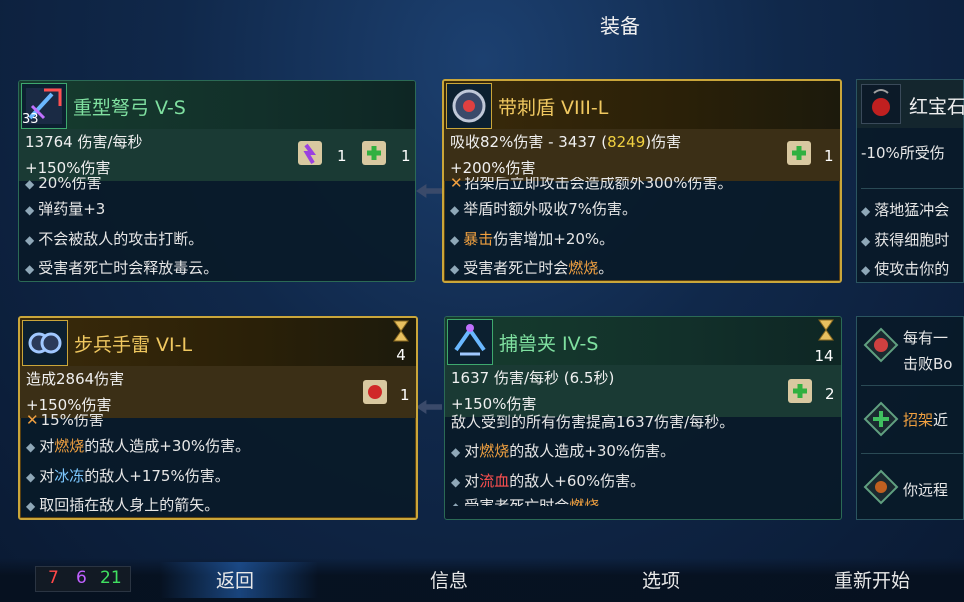 The width and height of the screenshot is (964, 602). What do you see at coordinates (525, 501) in the screenshot?
I see `effect-line: ◆受害者死亡时会燃烧` at bounding box center [525, 501].